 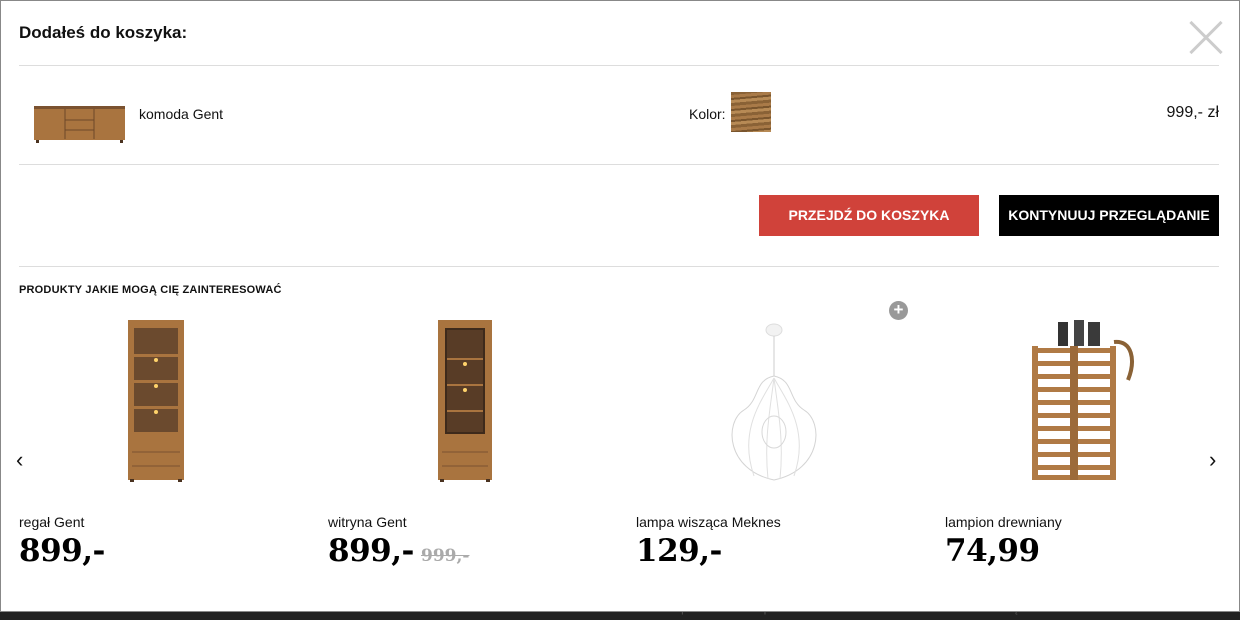 I want to click on product-image-display-cabinet, so click(x=465, y=401).